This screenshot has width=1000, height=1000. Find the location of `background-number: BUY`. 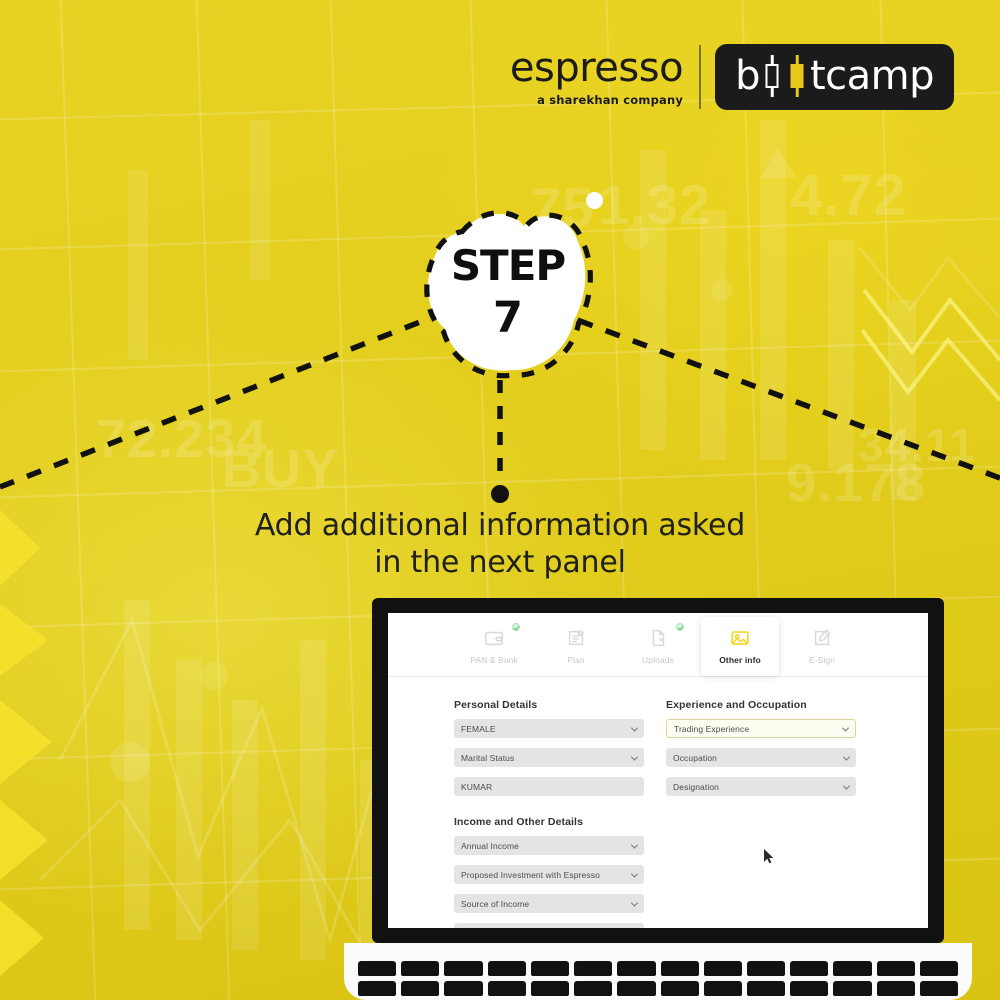

background-number: BUY is located at coordinates (281, 469).